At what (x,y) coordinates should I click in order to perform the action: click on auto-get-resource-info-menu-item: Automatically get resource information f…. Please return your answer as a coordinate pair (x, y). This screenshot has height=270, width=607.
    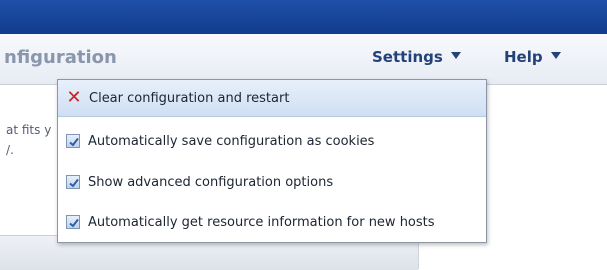
    Looking at the image, I should click on (272, 222).